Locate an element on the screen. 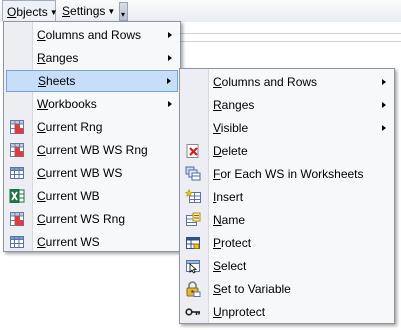  menu-item-label: Current WS is located at coordinates (68, 242).